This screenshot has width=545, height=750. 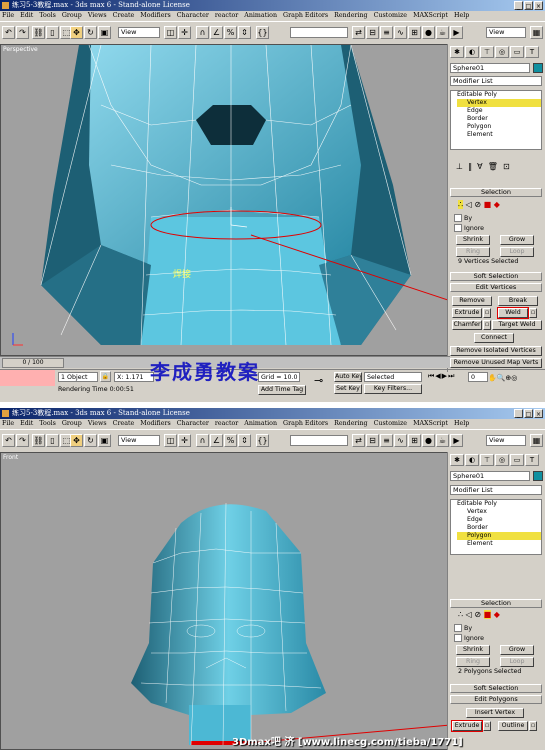 I want to click on element-mode-icon: ◆, so click(x=497, y=614).